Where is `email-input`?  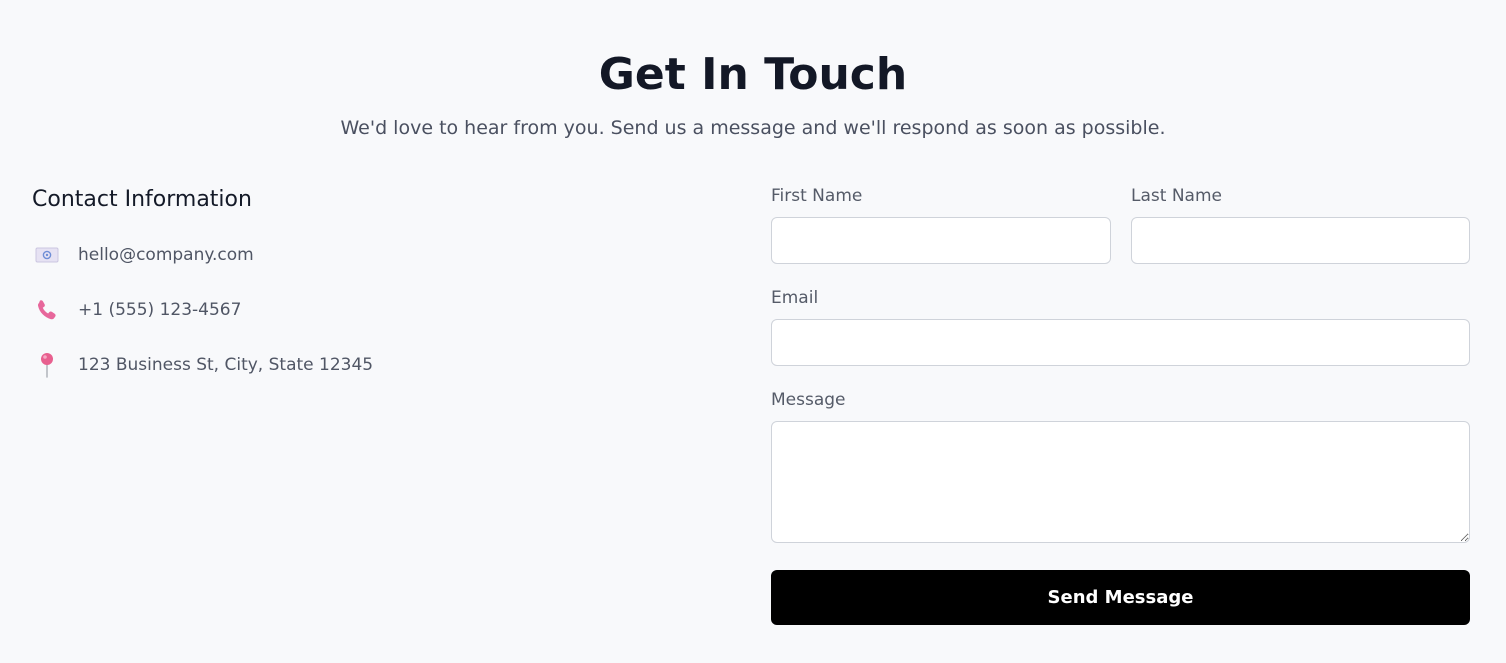 email-input is located at coordinates (1120, 342).